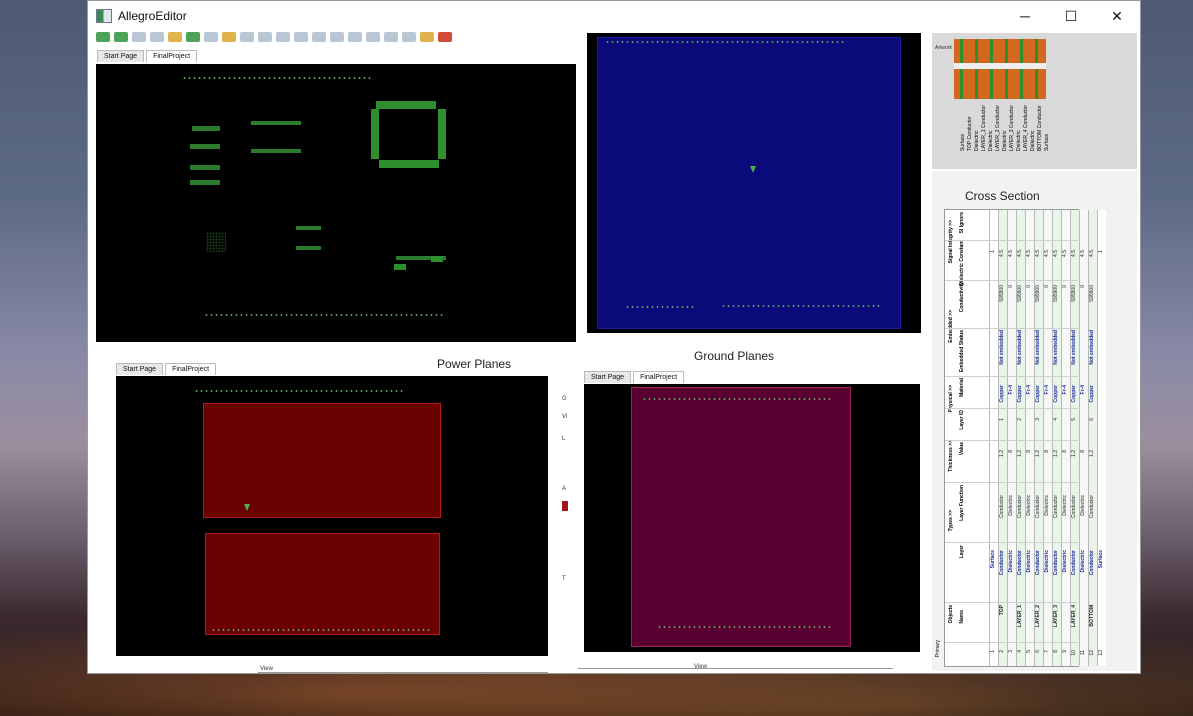 This screenshot has height=716, width=1193. I want to click on ground-plane, so click(741, 517).